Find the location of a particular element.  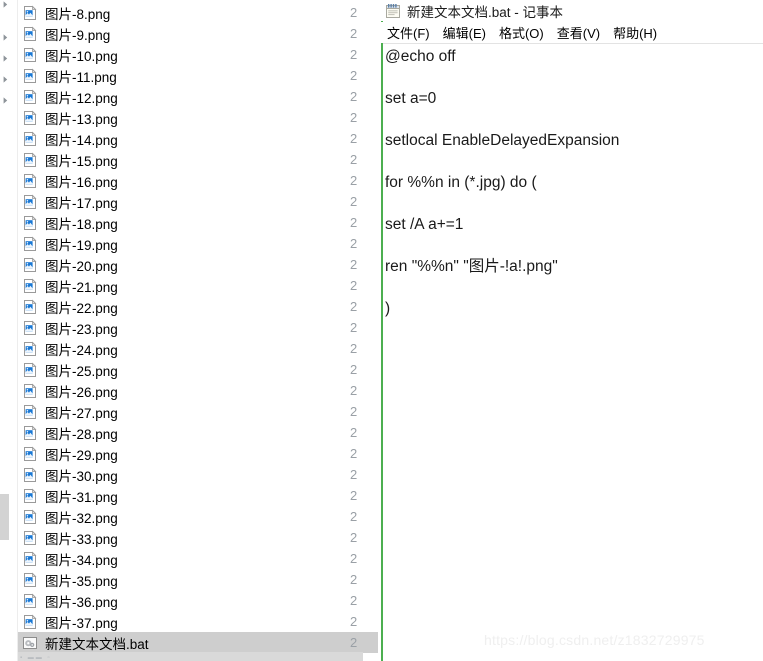

file-row: 图片-13.png is located at coordinates (198, 117).